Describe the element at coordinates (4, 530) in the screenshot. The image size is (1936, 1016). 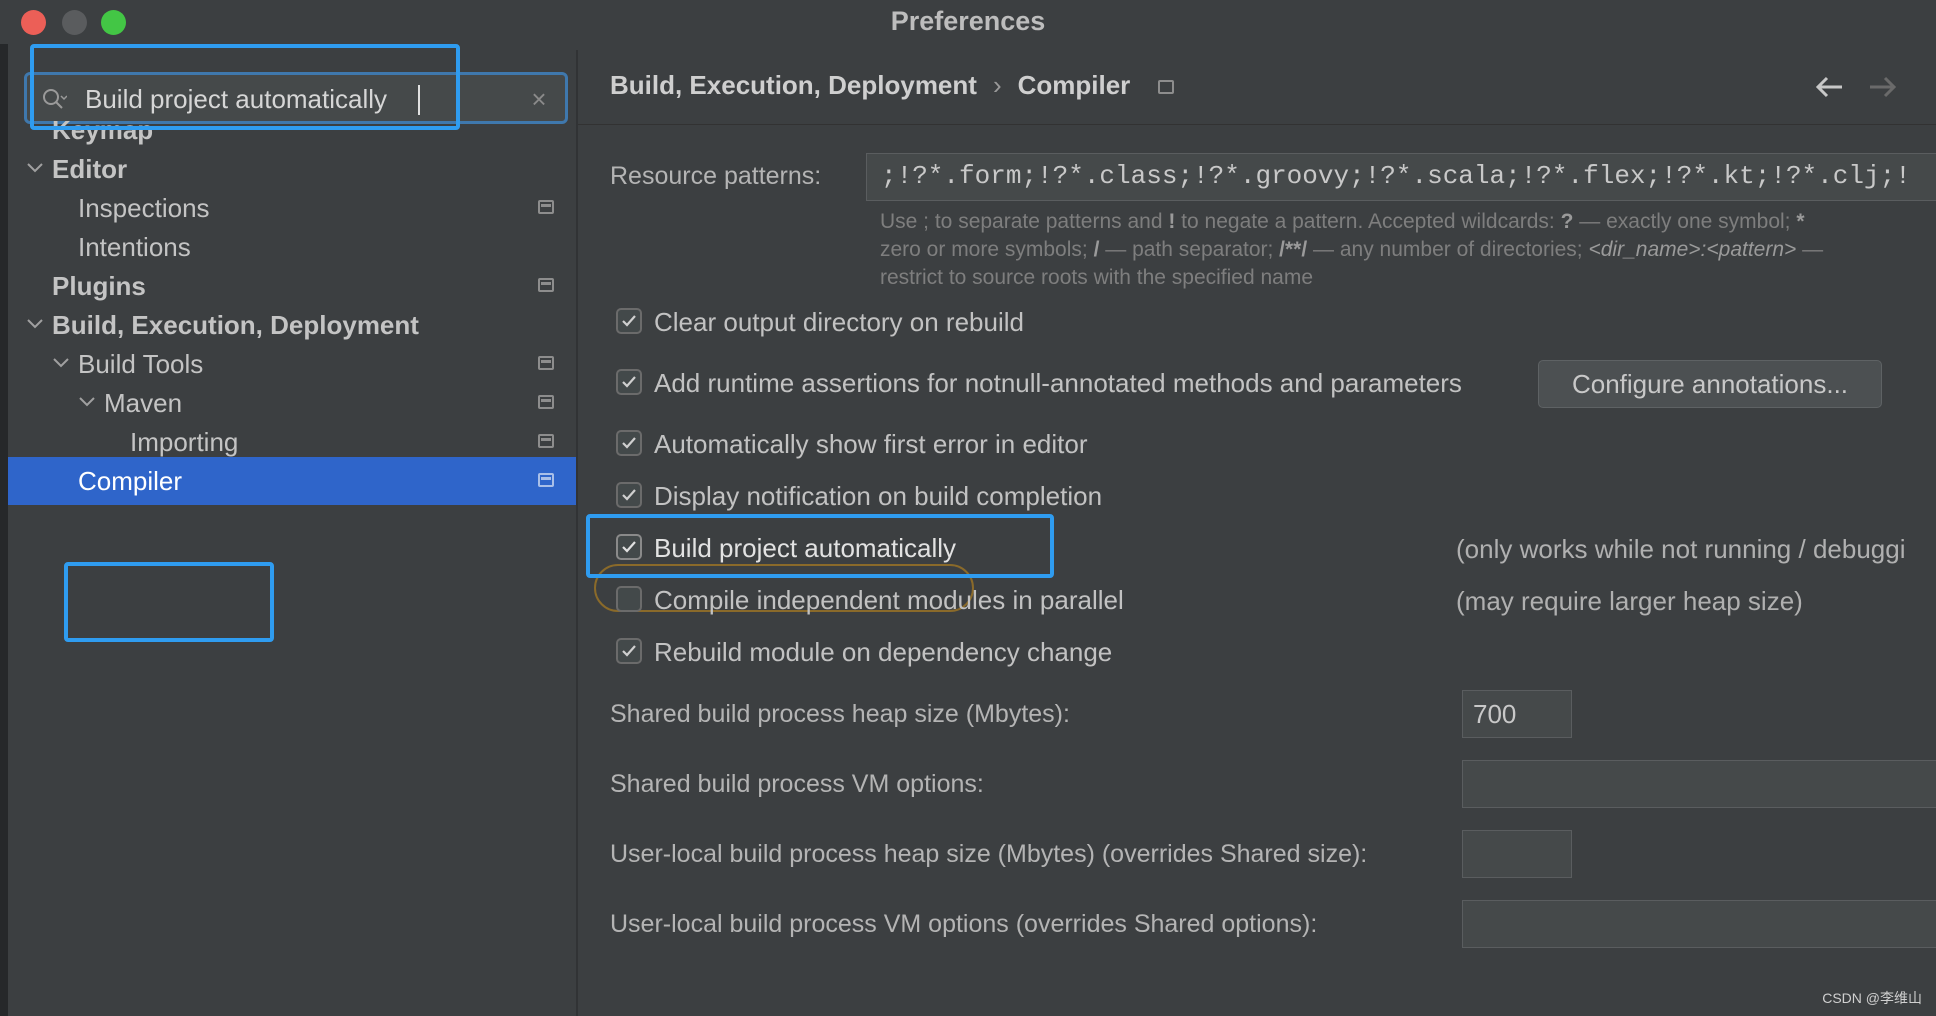
I see `left-edge-strip` at that location.